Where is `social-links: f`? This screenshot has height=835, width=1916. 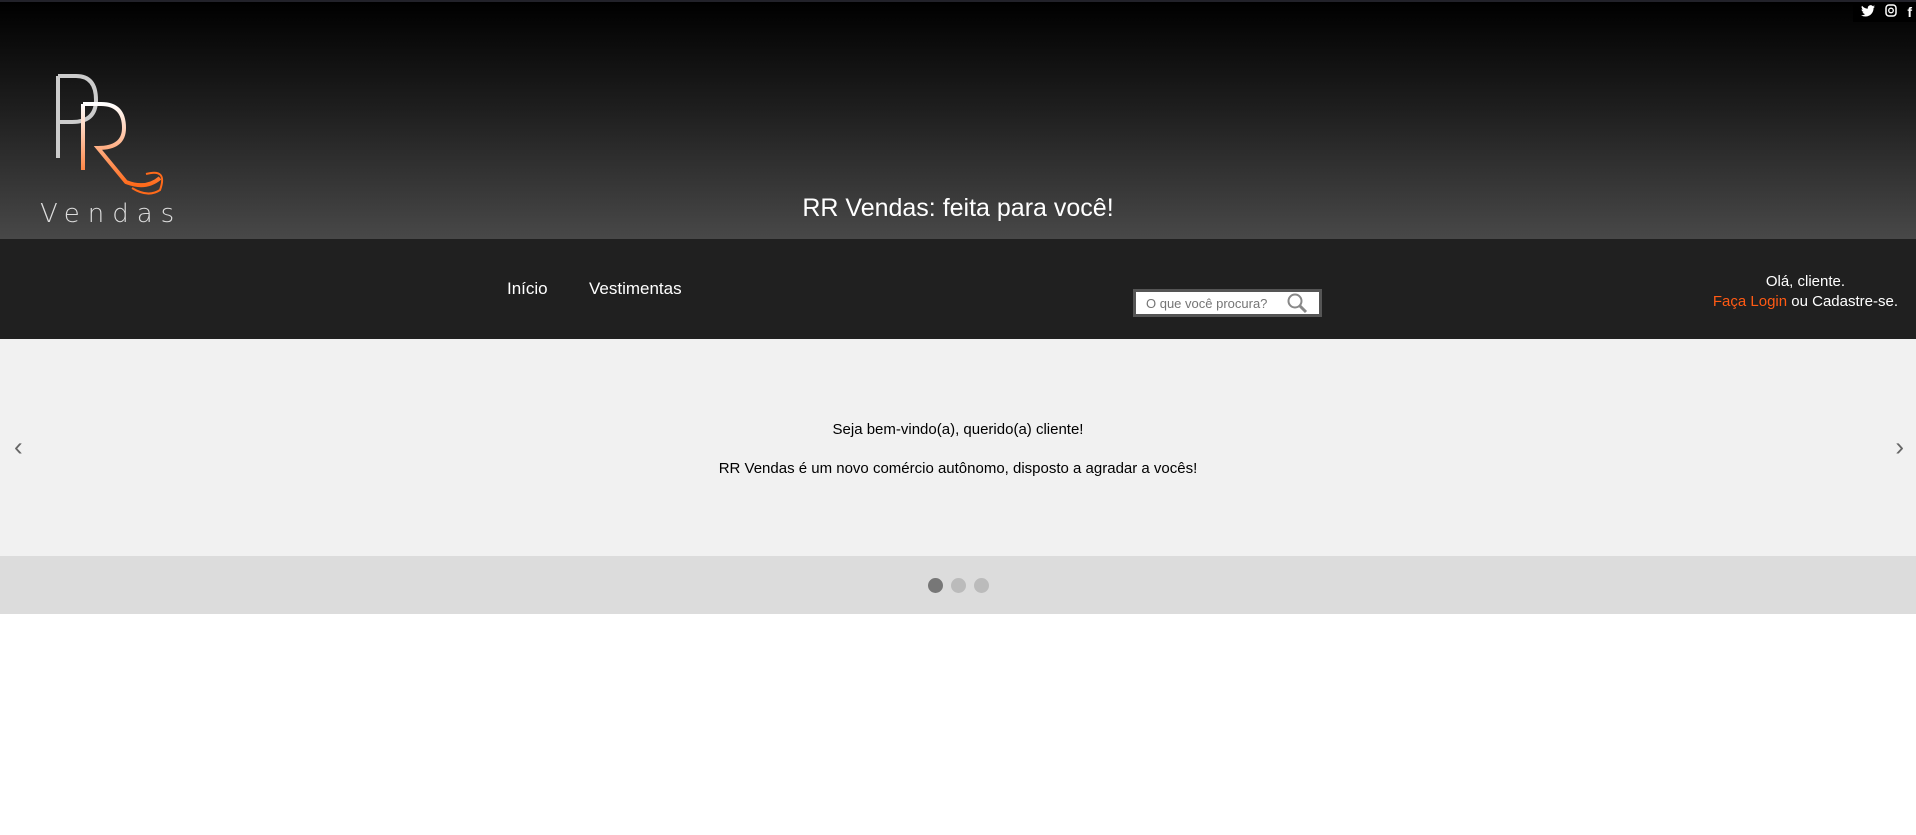 social-links: f is located at coordinates (1884, 12).